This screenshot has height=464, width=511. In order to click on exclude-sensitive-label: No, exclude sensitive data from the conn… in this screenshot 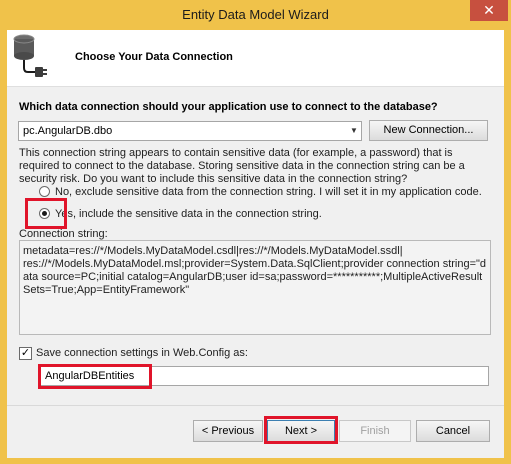, I will do `click(268, 192)`.